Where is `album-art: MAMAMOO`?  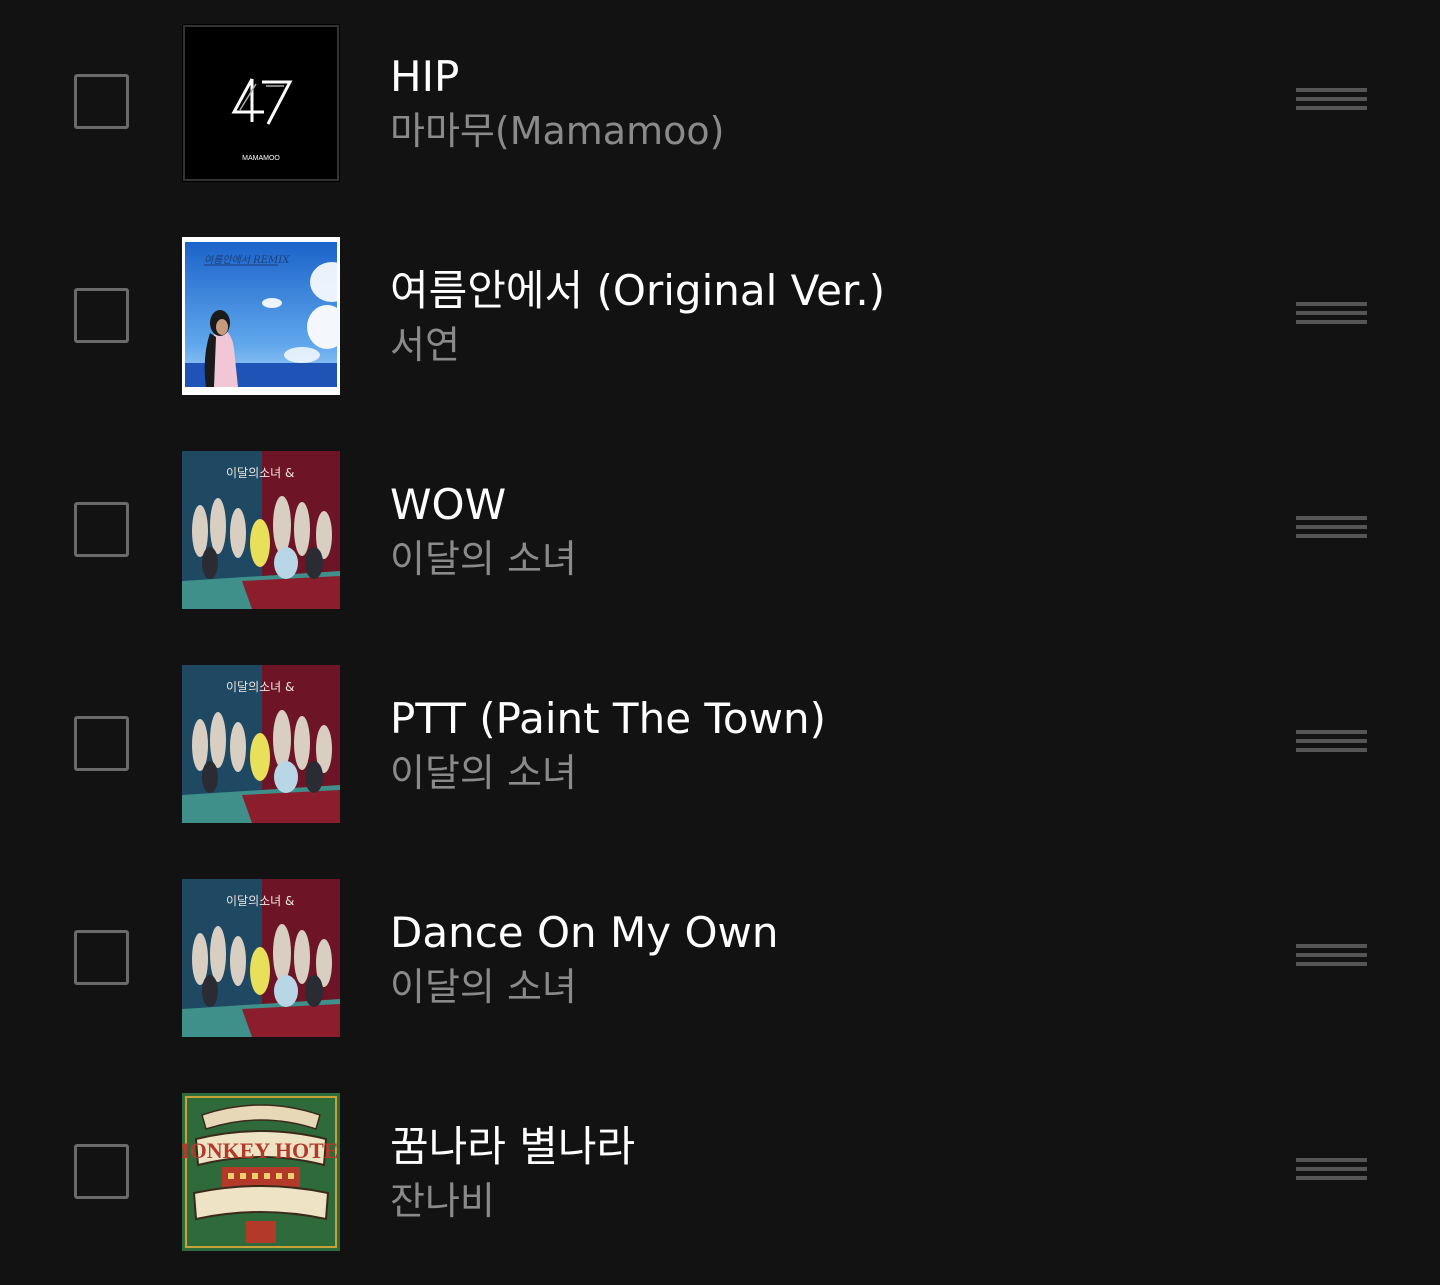 album-art: MAMAMOO is located at coordinates (261, 103).